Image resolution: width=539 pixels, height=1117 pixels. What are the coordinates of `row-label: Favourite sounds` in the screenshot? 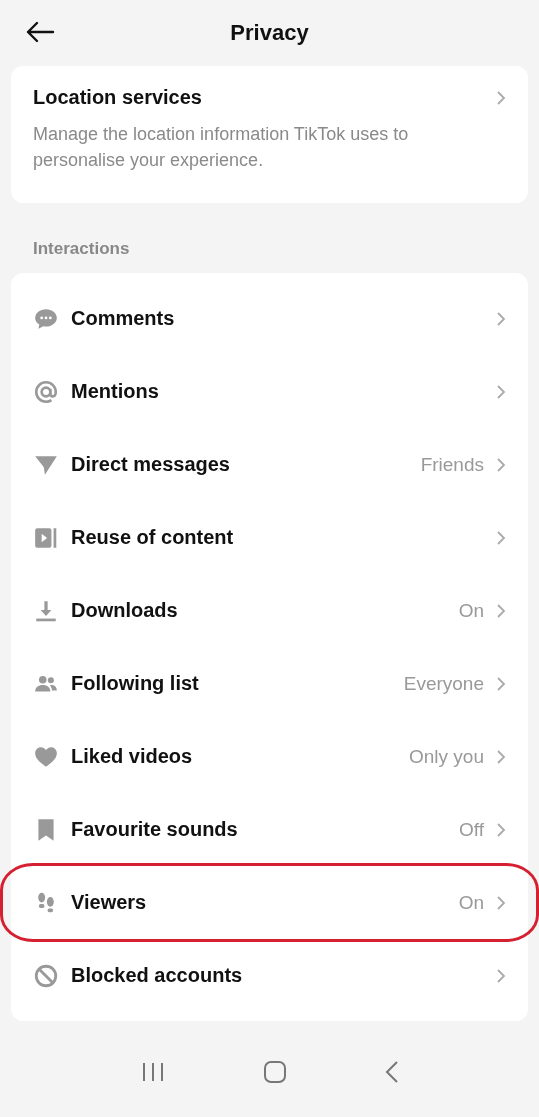 It's located at (155, 829).